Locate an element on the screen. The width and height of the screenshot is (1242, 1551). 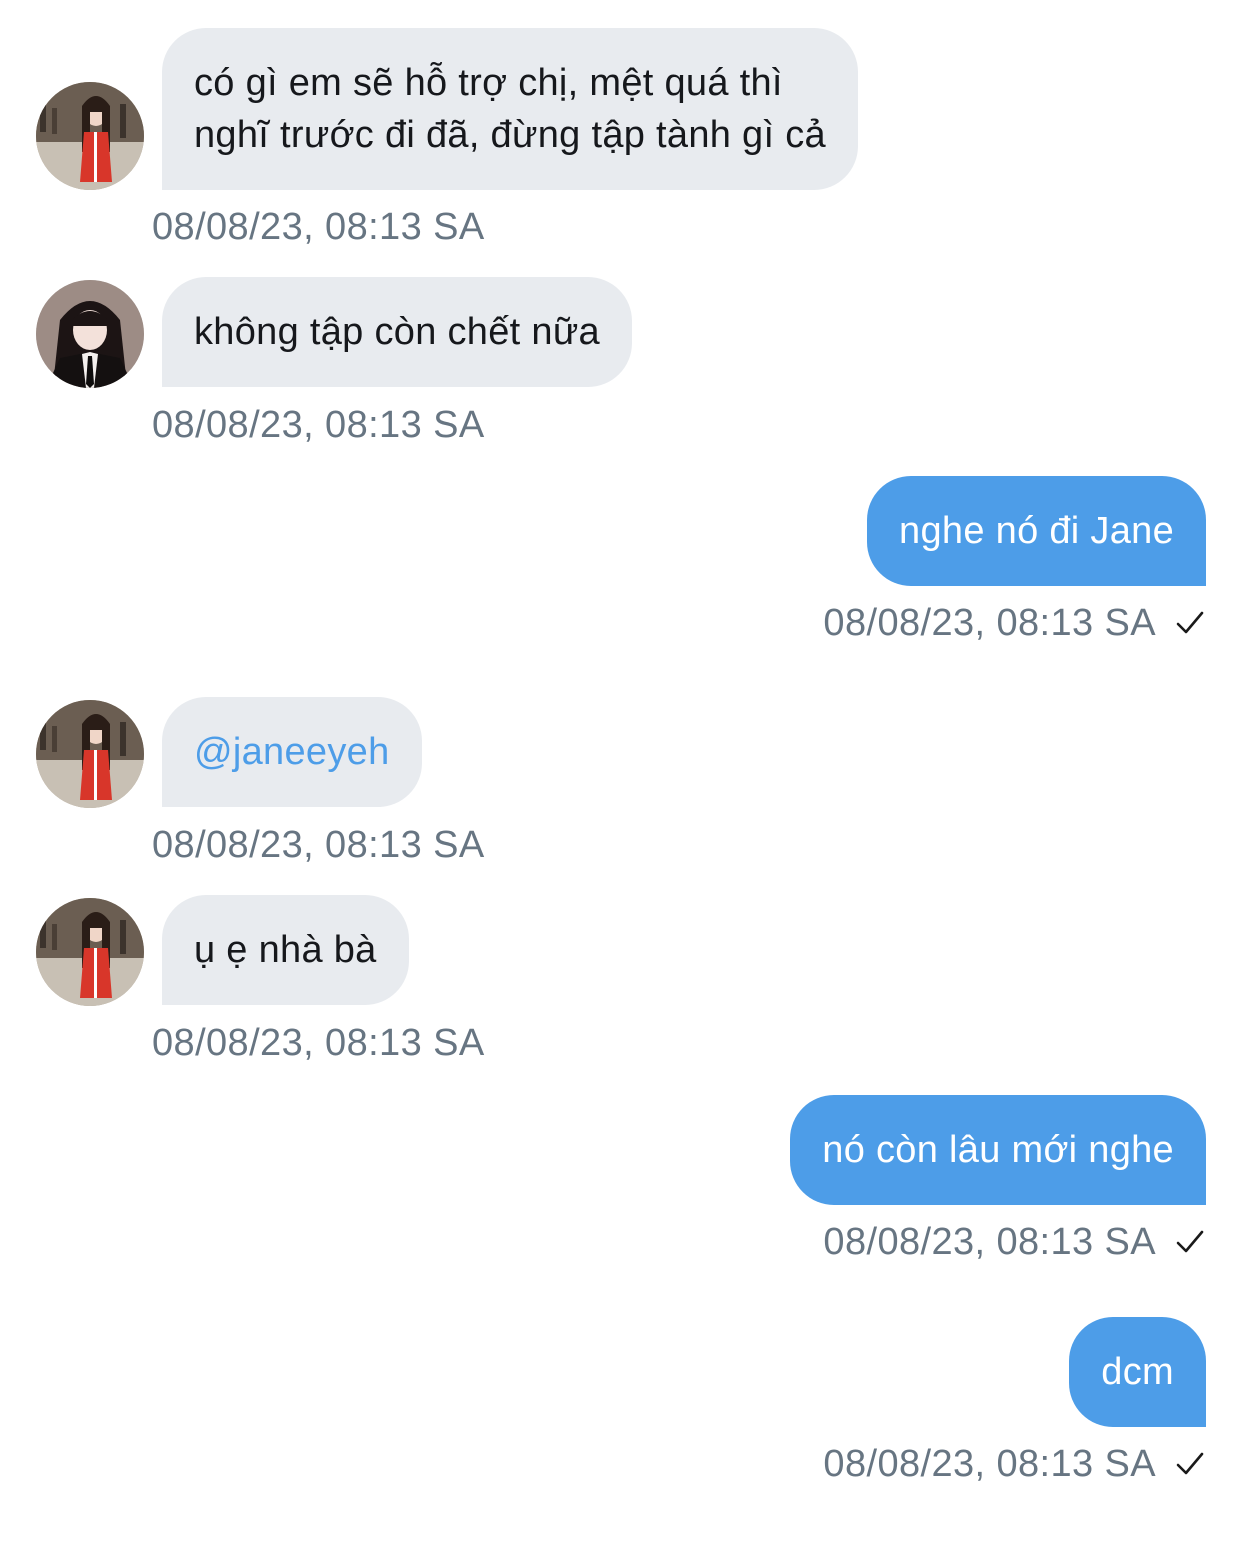
message-text: nó còn lâu mới nghe is located at coordinates (998, 1150).